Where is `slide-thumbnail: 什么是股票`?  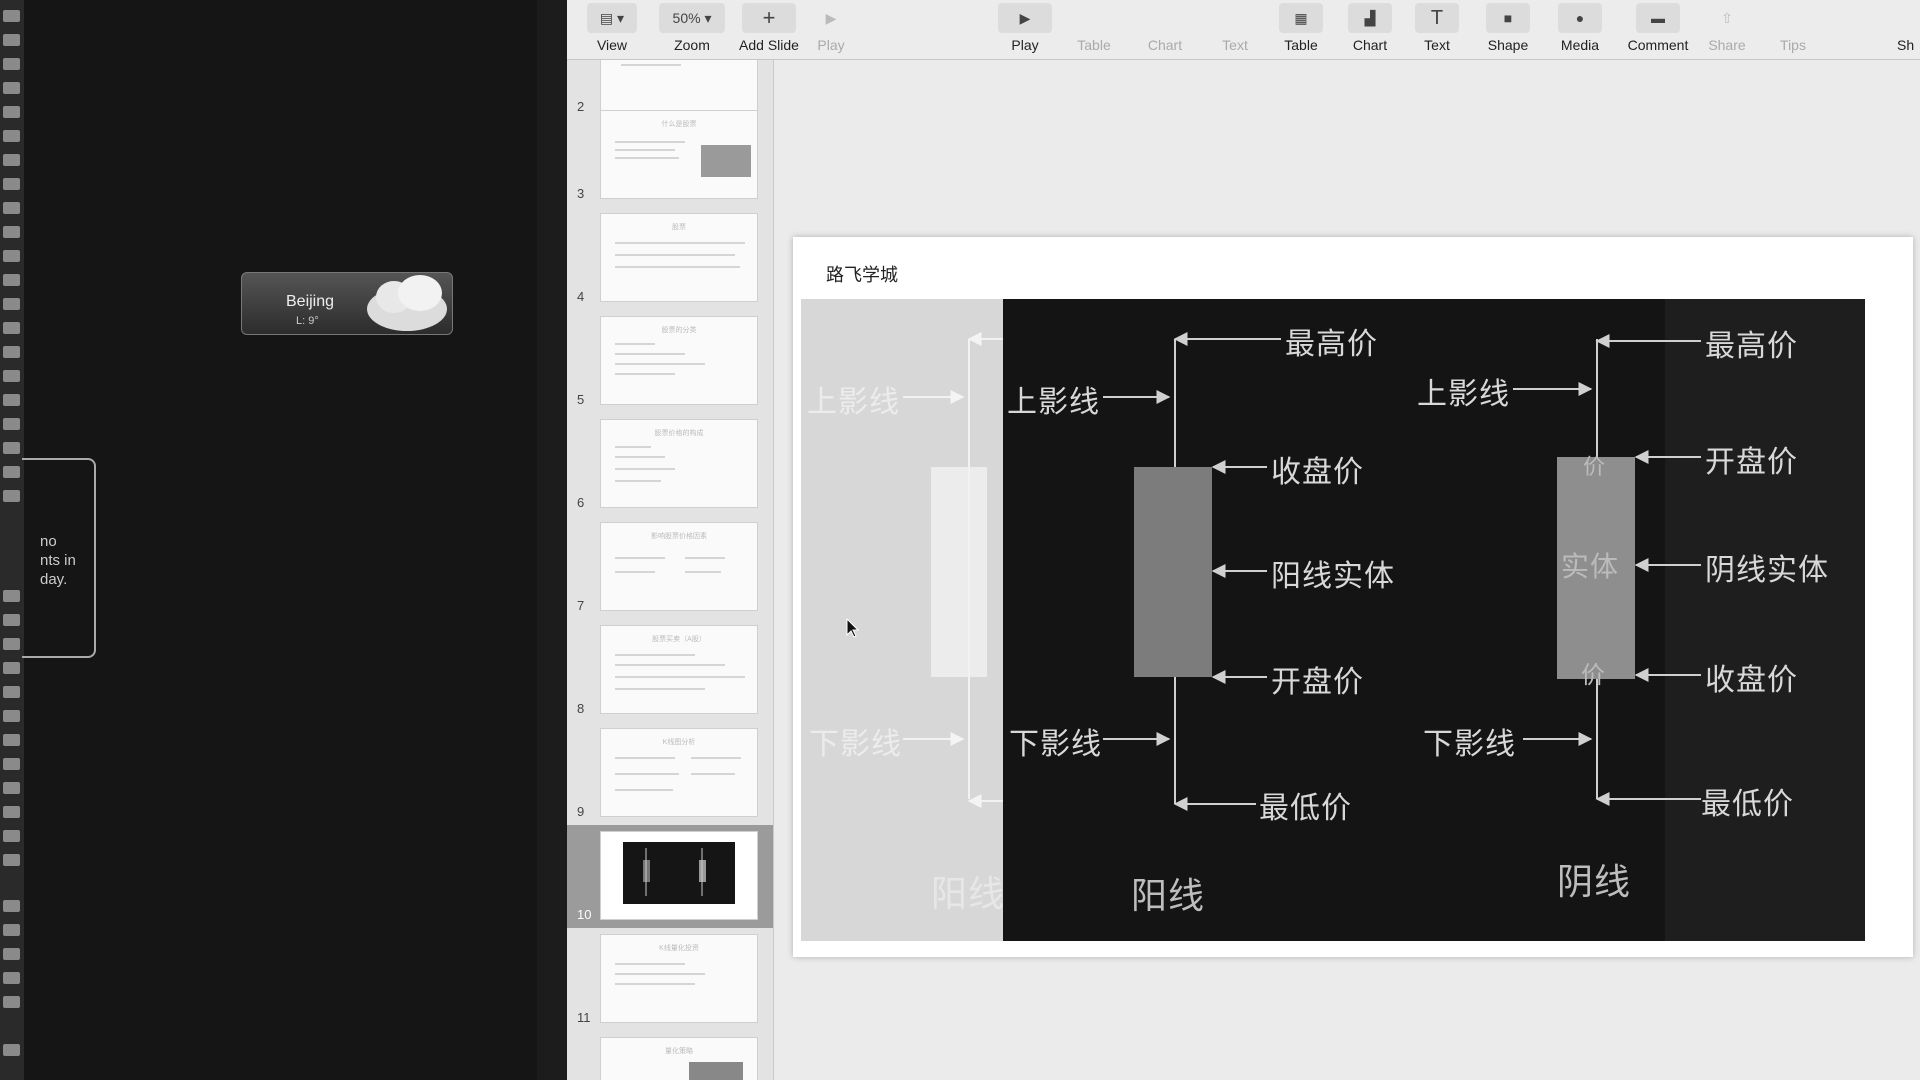
slide-thumbnail: 什么是股票 is located at coordinates (679, 154).